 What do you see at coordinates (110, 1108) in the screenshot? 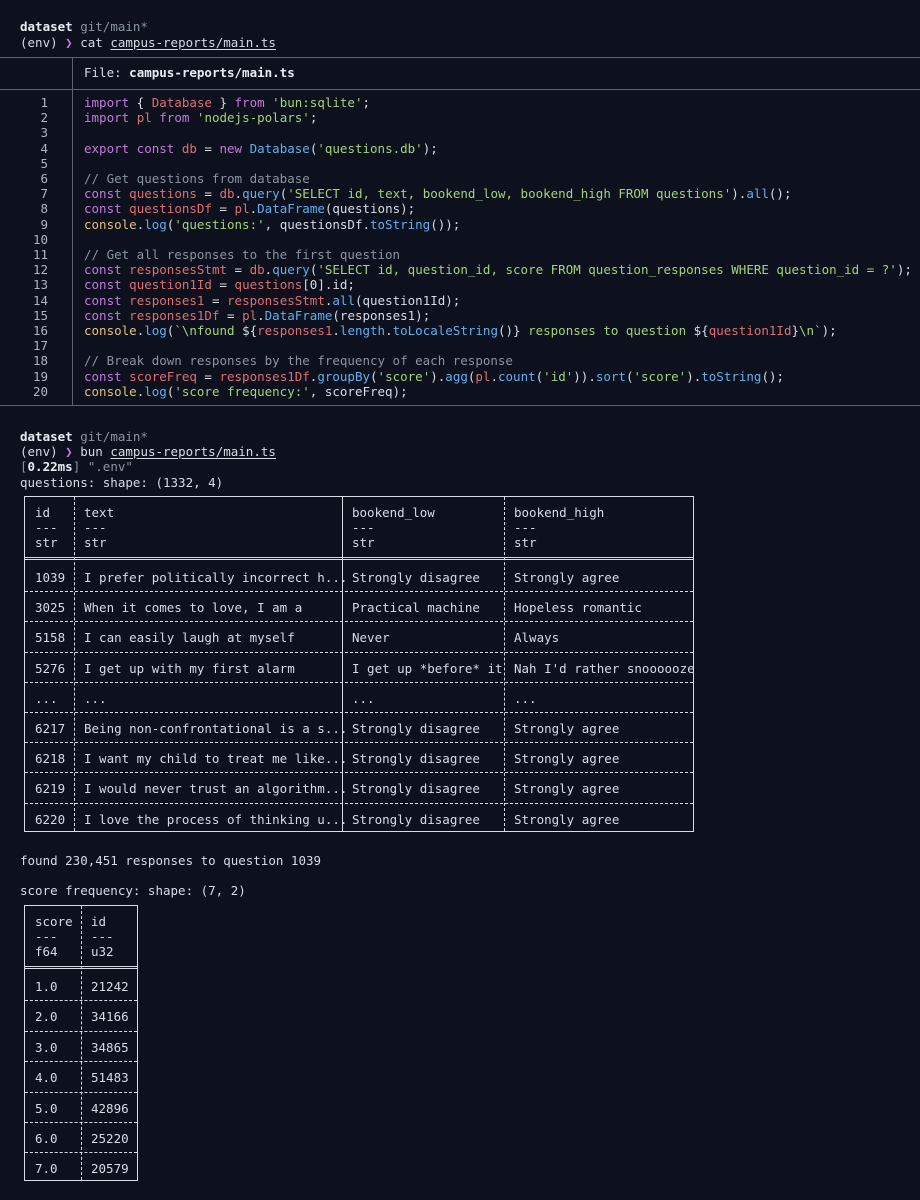
I see `table-cell: 42896` at bounding box center [110, 1108].